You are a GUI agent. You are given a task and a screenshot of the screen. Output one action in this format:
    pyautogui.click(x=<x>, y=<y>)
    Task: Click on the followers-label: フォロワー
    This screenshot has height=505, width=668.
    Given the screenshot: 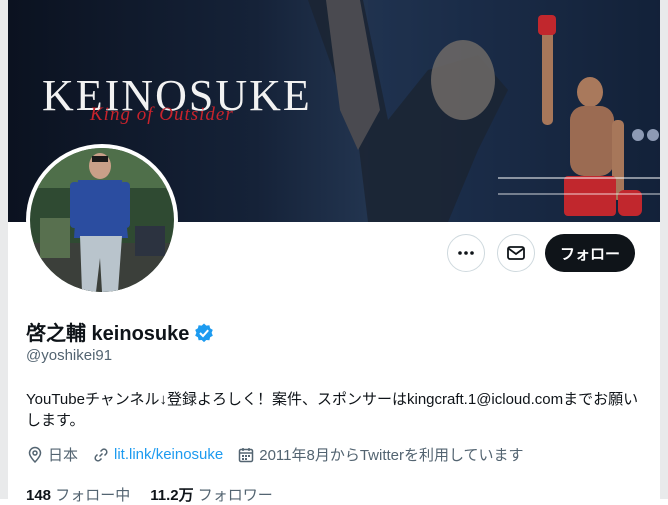 What is the action you would take?
    pyautogui.click(x=235, y=495)
    